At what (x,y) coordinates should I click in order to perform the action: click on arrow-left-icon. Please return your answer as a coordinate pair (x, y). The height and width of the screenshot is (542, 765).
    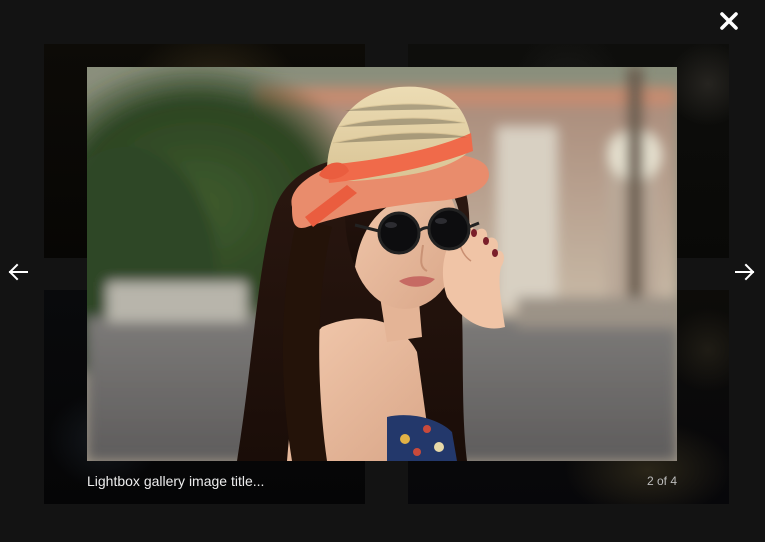
    Looking at the image, I should click on (18, 272).